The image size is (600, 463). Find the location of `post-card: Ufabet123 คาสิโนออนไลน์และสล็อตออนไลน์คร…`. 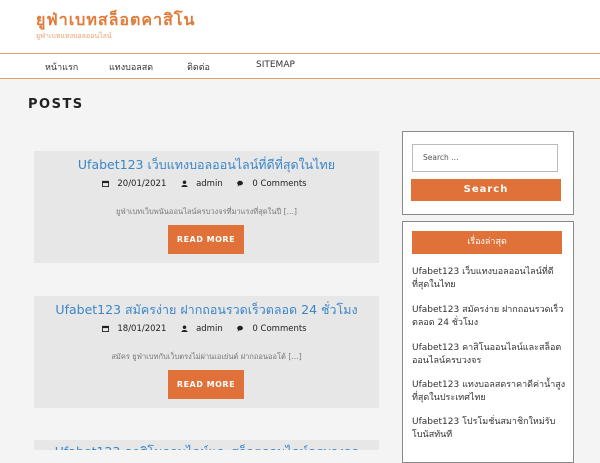

post-card: Ufabet123 คาสิโนออนไลน์และสล็อตออนไลน์คร… is located at coordinates (206, 445).